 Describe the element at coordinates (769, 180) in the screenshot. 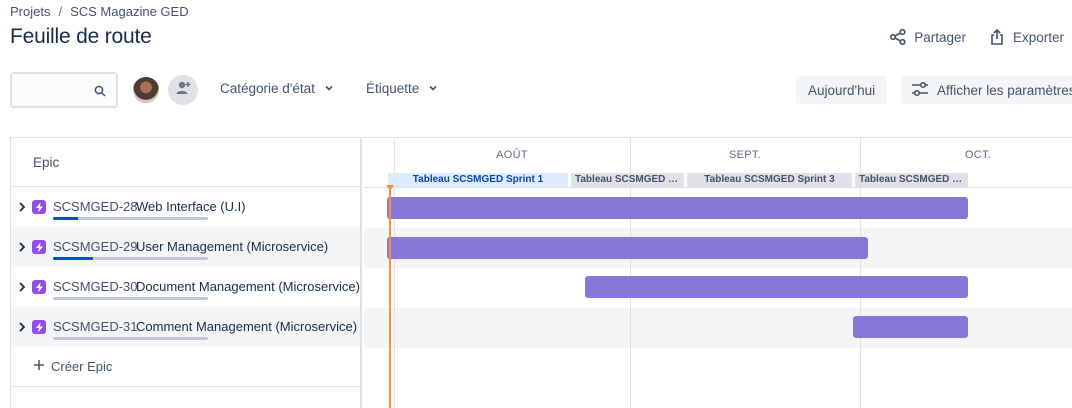

I see `sprint-label: Tableau SCSMGED Sprint 3` at that location.